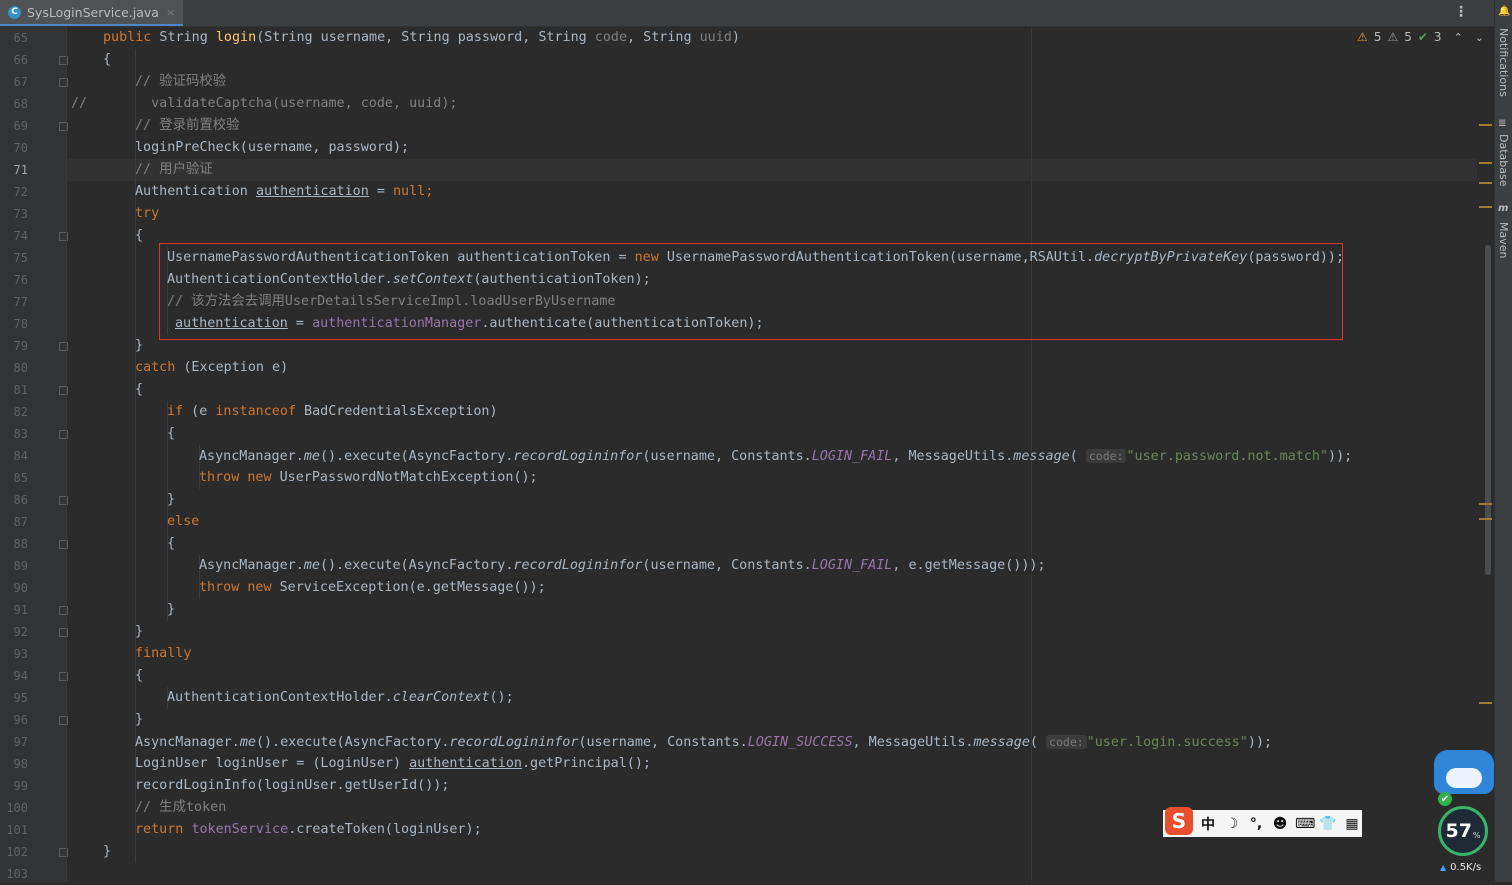  I want to click on editor-tab-bar: C SysLoginService.java × ⋮, so click(747, 13).